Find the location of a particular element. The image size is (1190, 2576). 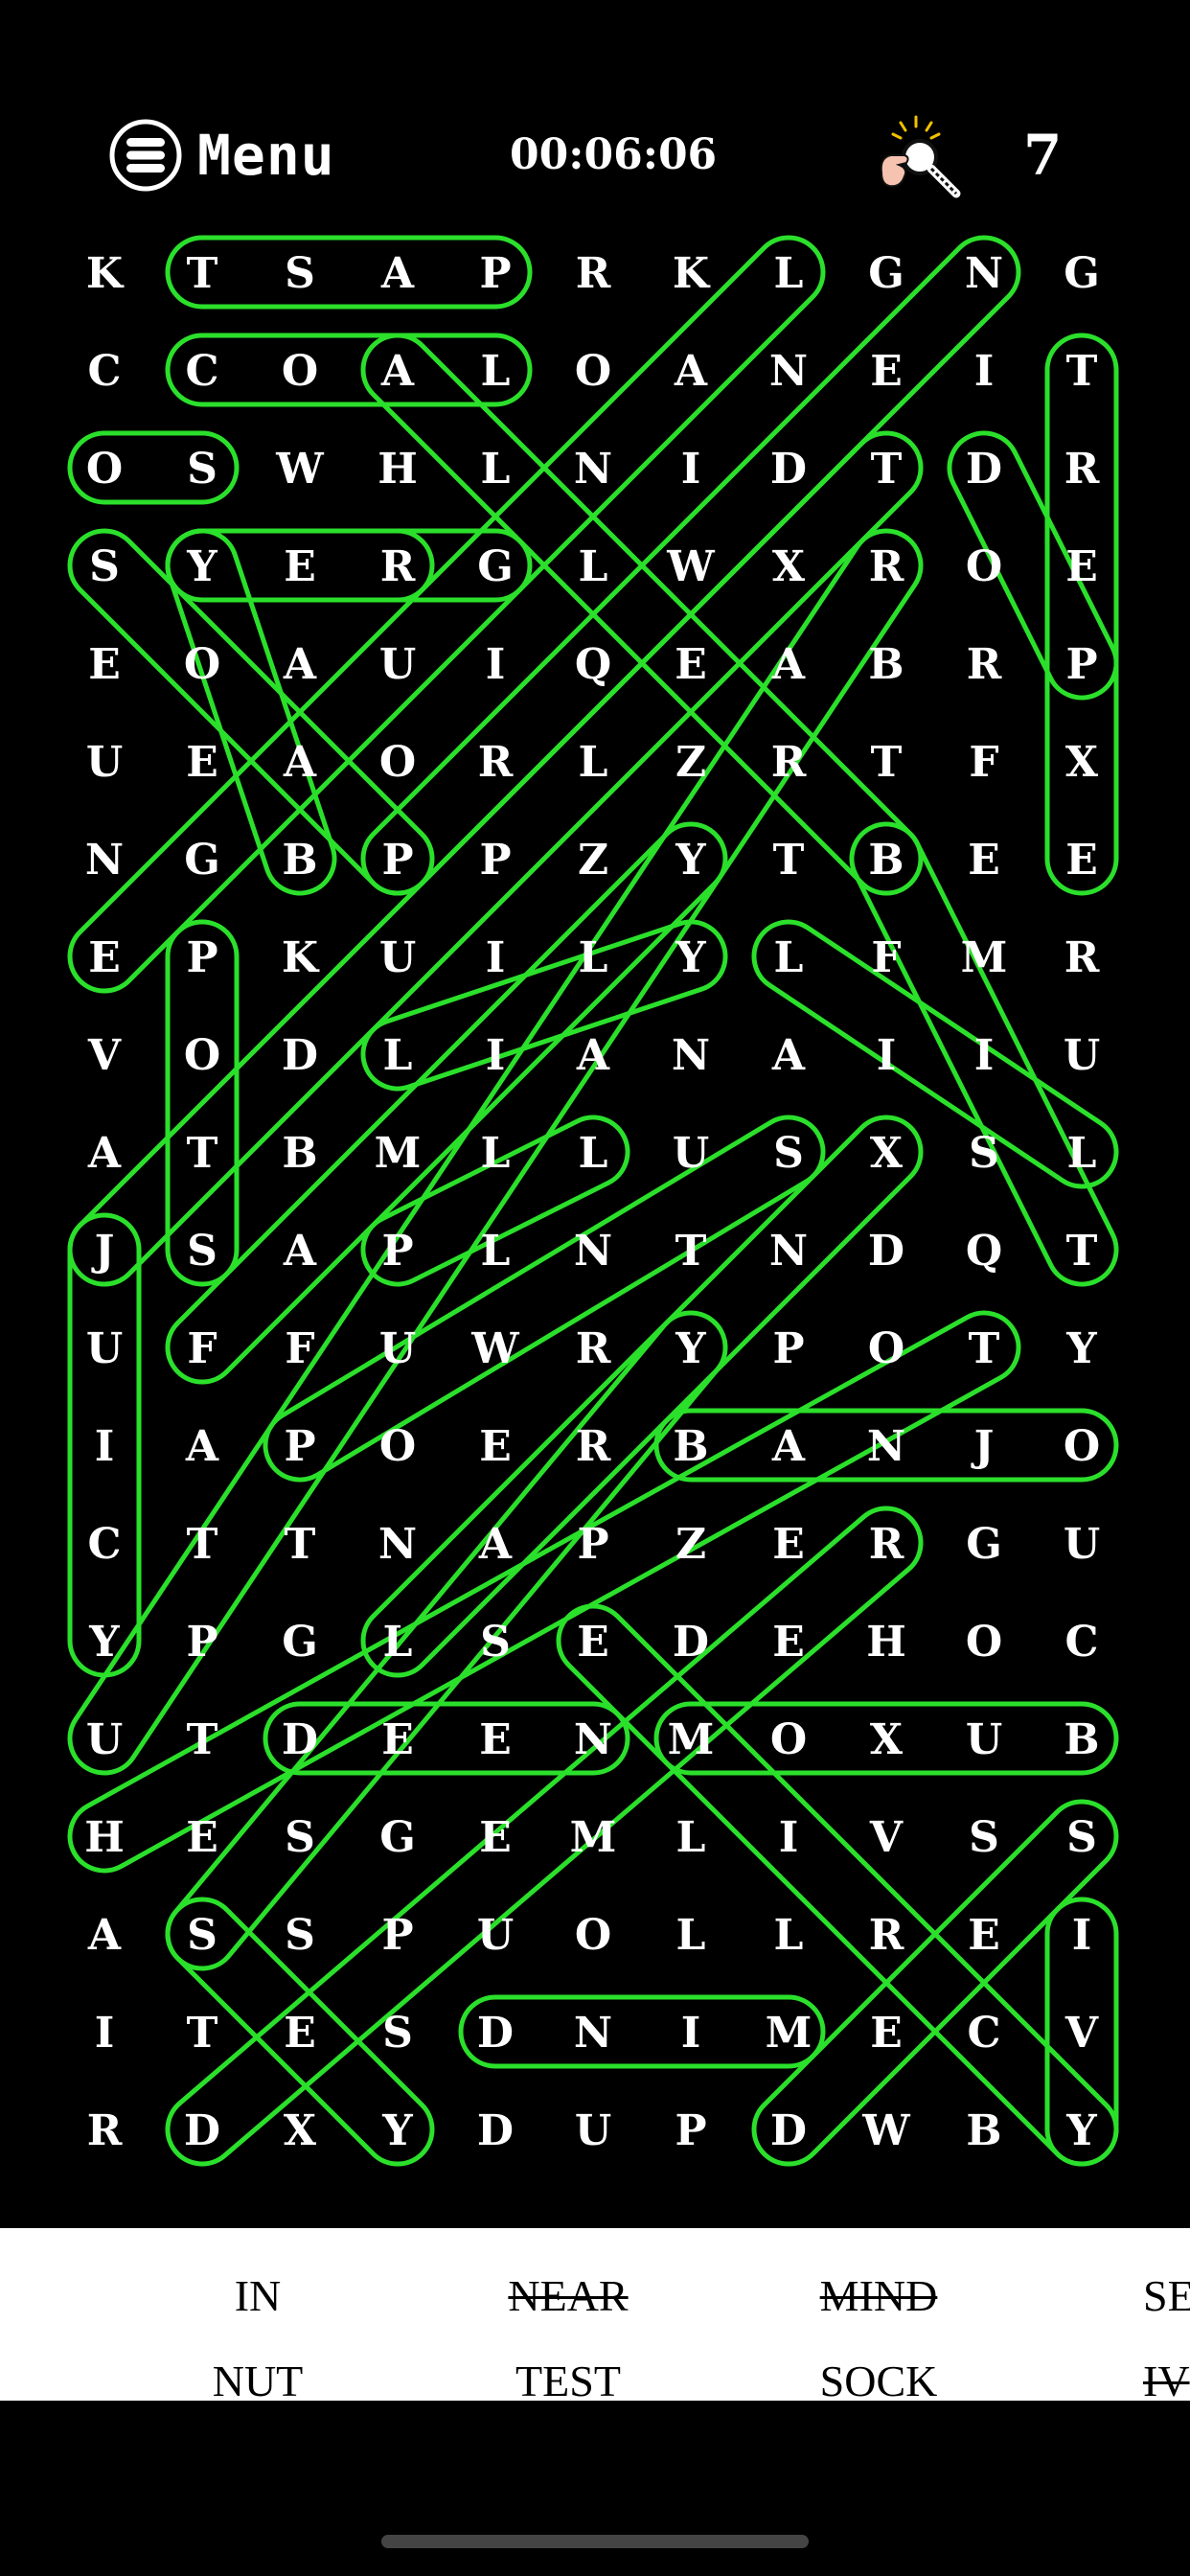

grid-letter: H is located at coordinates (398, 469).